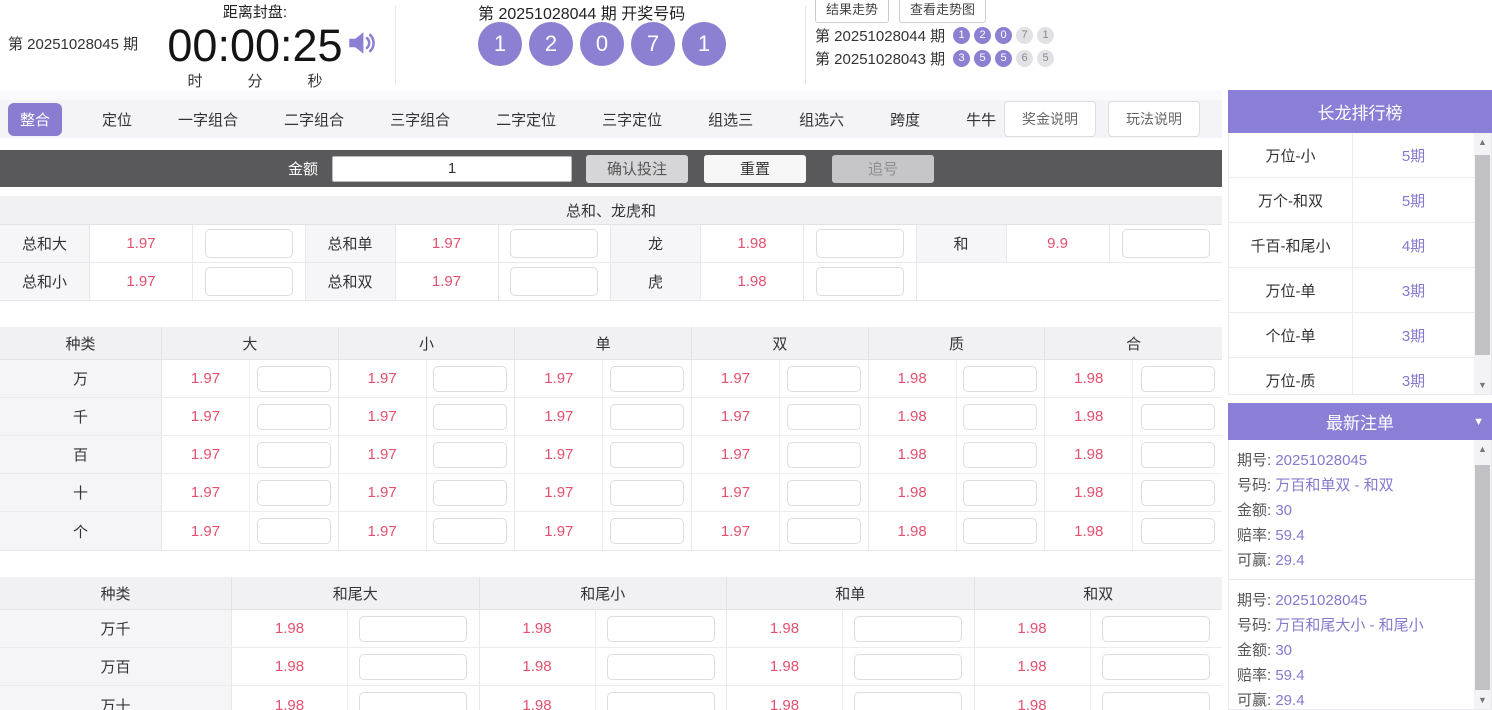 The width and height of the screenshot is (1492, 710). What do you see at coordinates (852, 11) in the screenshot?
I see `result-trend-button: 结果走势` at bounding box center [852, 11].